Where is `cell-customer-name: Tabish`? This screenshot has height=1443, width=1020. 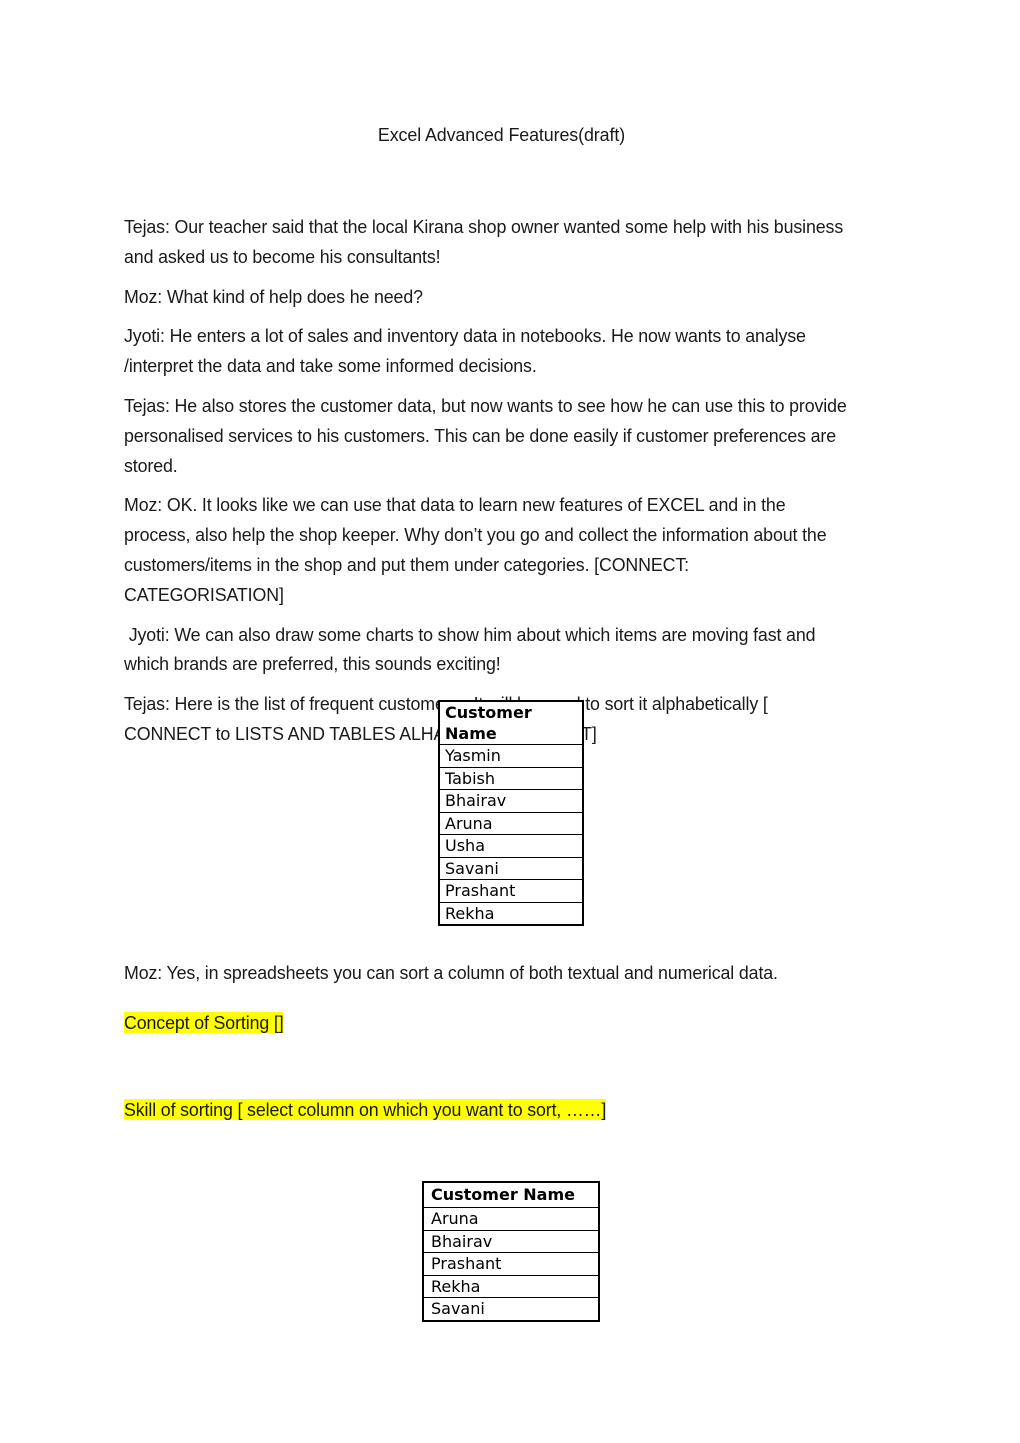 cell-customer-name: Tabish is located at coordinates (511, 778).